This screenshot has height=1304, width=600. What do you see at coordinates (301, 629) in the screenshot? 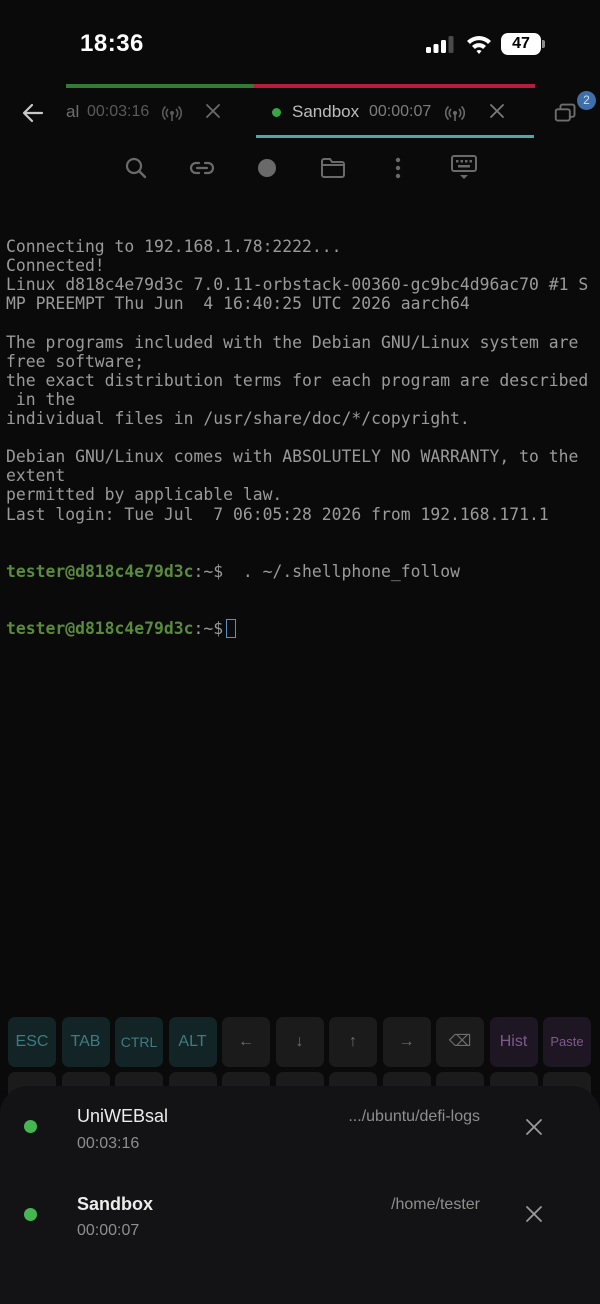
I see `prompt-line: tester@d818c4e79d3c:~$` at bounding box center [301, 629].